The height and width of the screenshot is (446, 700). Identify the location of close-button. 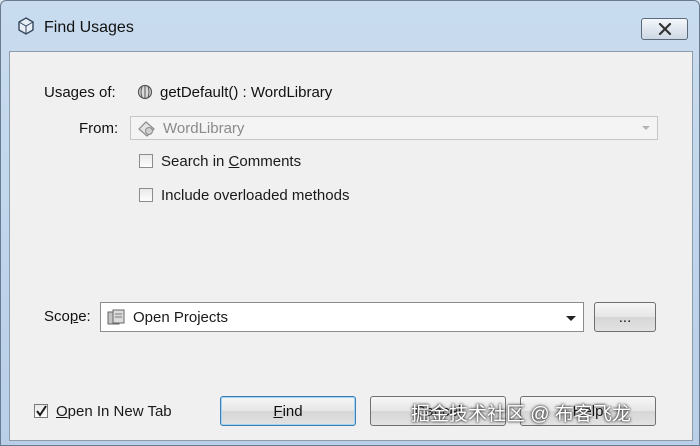
(664, 29).